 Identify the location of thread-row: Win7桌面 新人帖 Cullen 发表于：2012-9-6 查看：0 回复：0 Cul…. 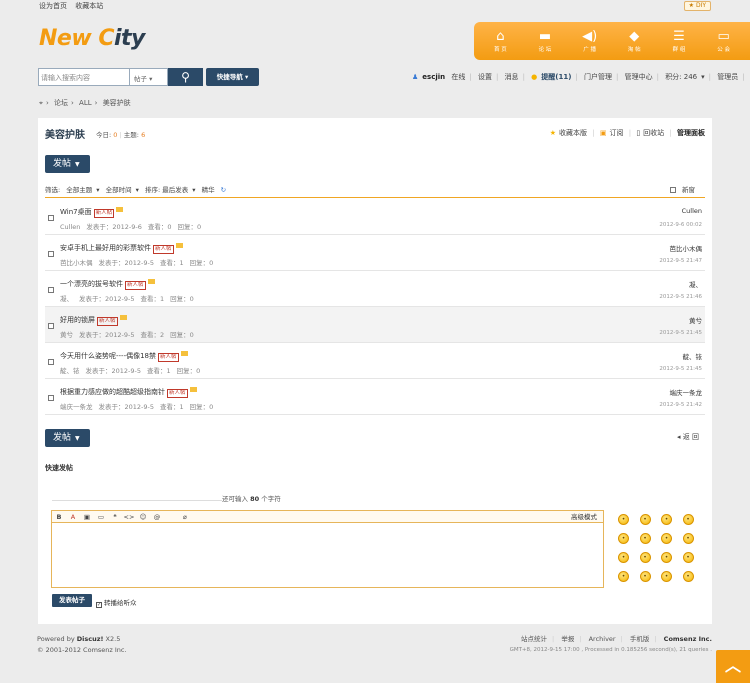
(375, 217).